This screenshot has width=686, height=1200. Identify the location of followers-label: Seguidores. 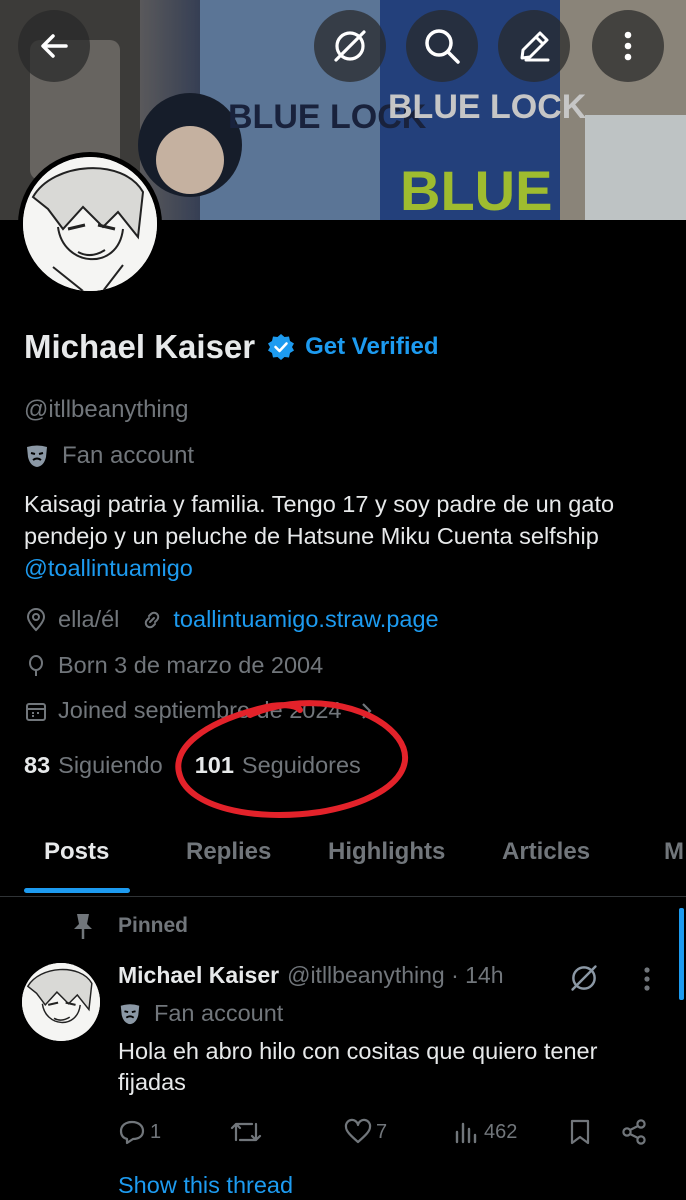
(301, 765).